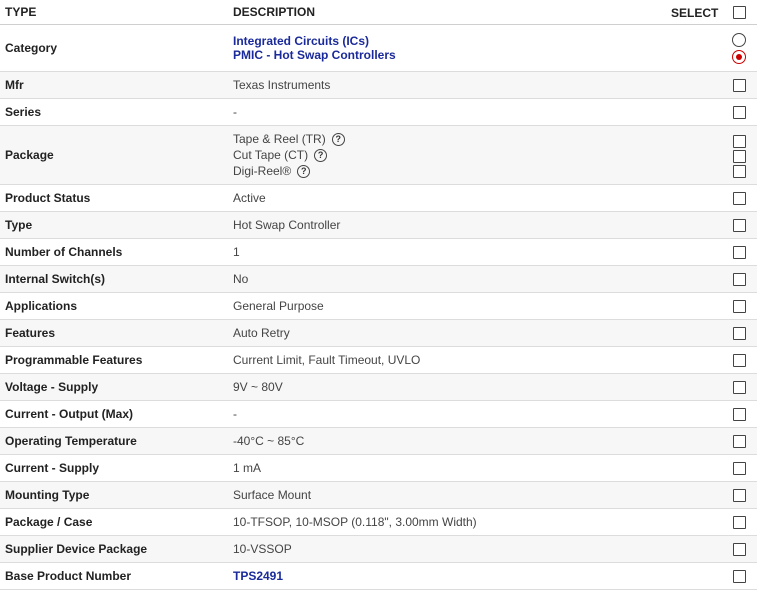 This screenshot has width=757, height=592. What do you see at coordinates (451, 55) in the screenshot?
I see `category-link-hot-swap: PMIC - Hot Swap Controllers` at bounding box center [451, 55].